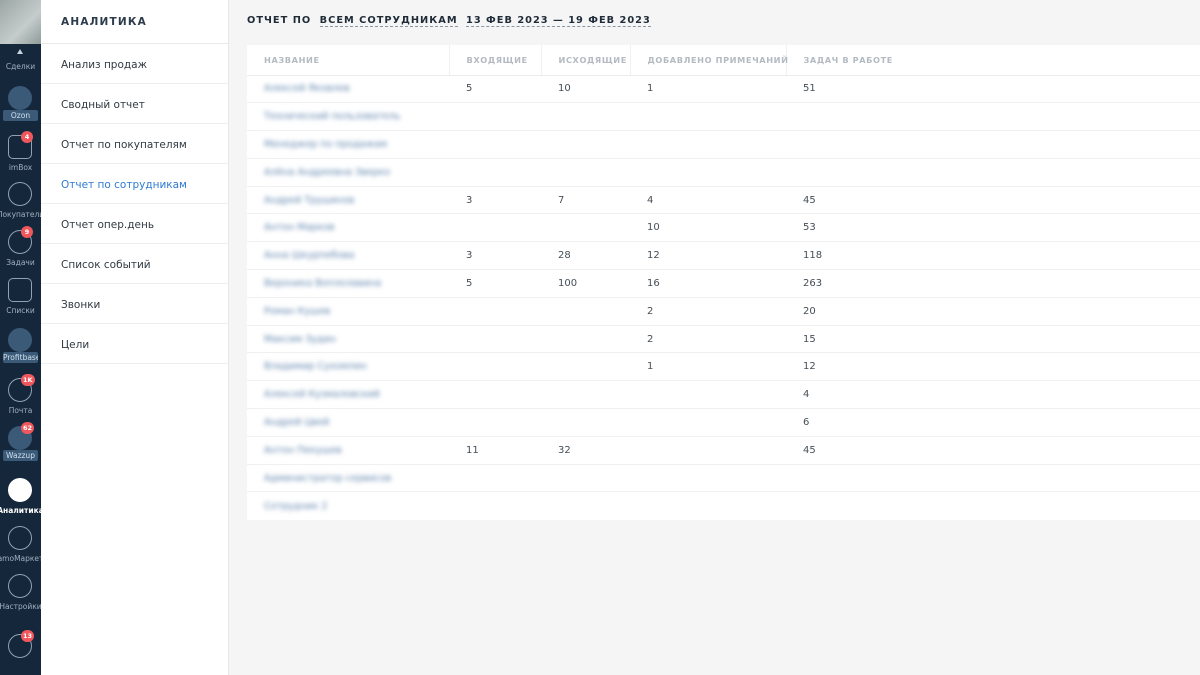  I want to click on table-row: Андрей Трушинов 3 7 4 45, so click(723, 200).